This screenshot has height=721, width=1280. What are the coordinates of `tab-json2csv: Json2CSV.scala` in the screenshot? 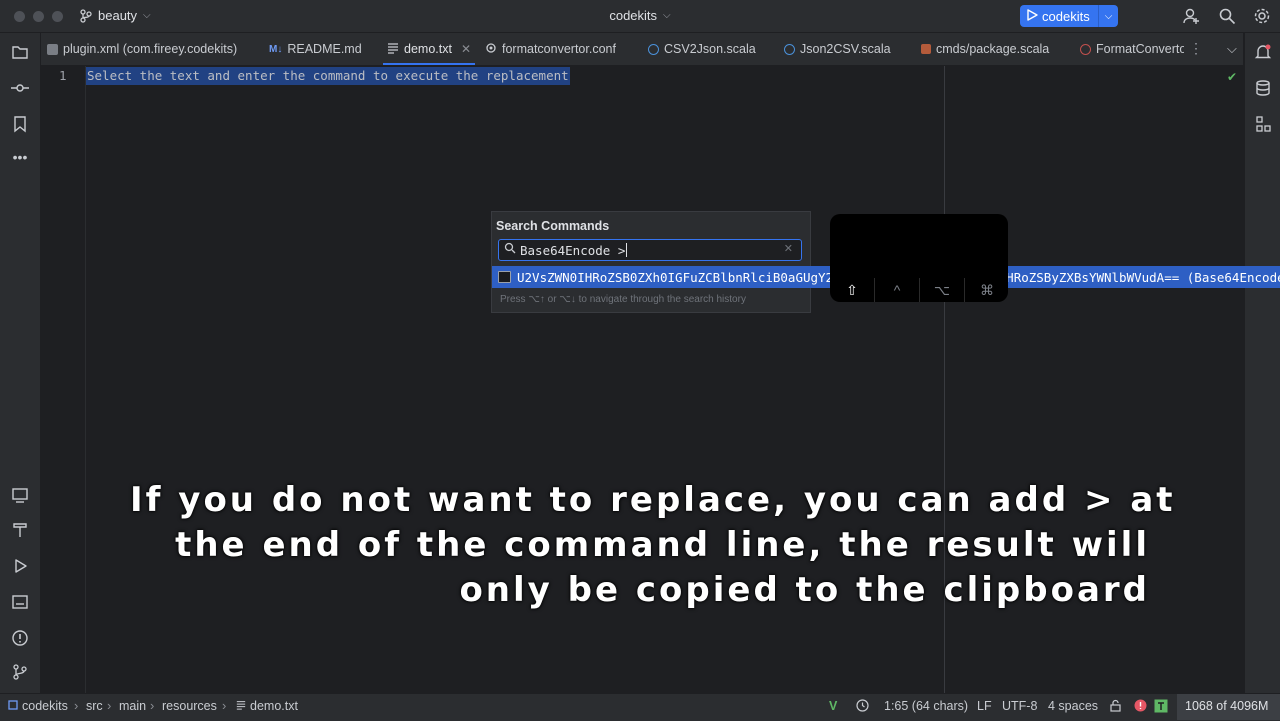 It's located at (837, 49).